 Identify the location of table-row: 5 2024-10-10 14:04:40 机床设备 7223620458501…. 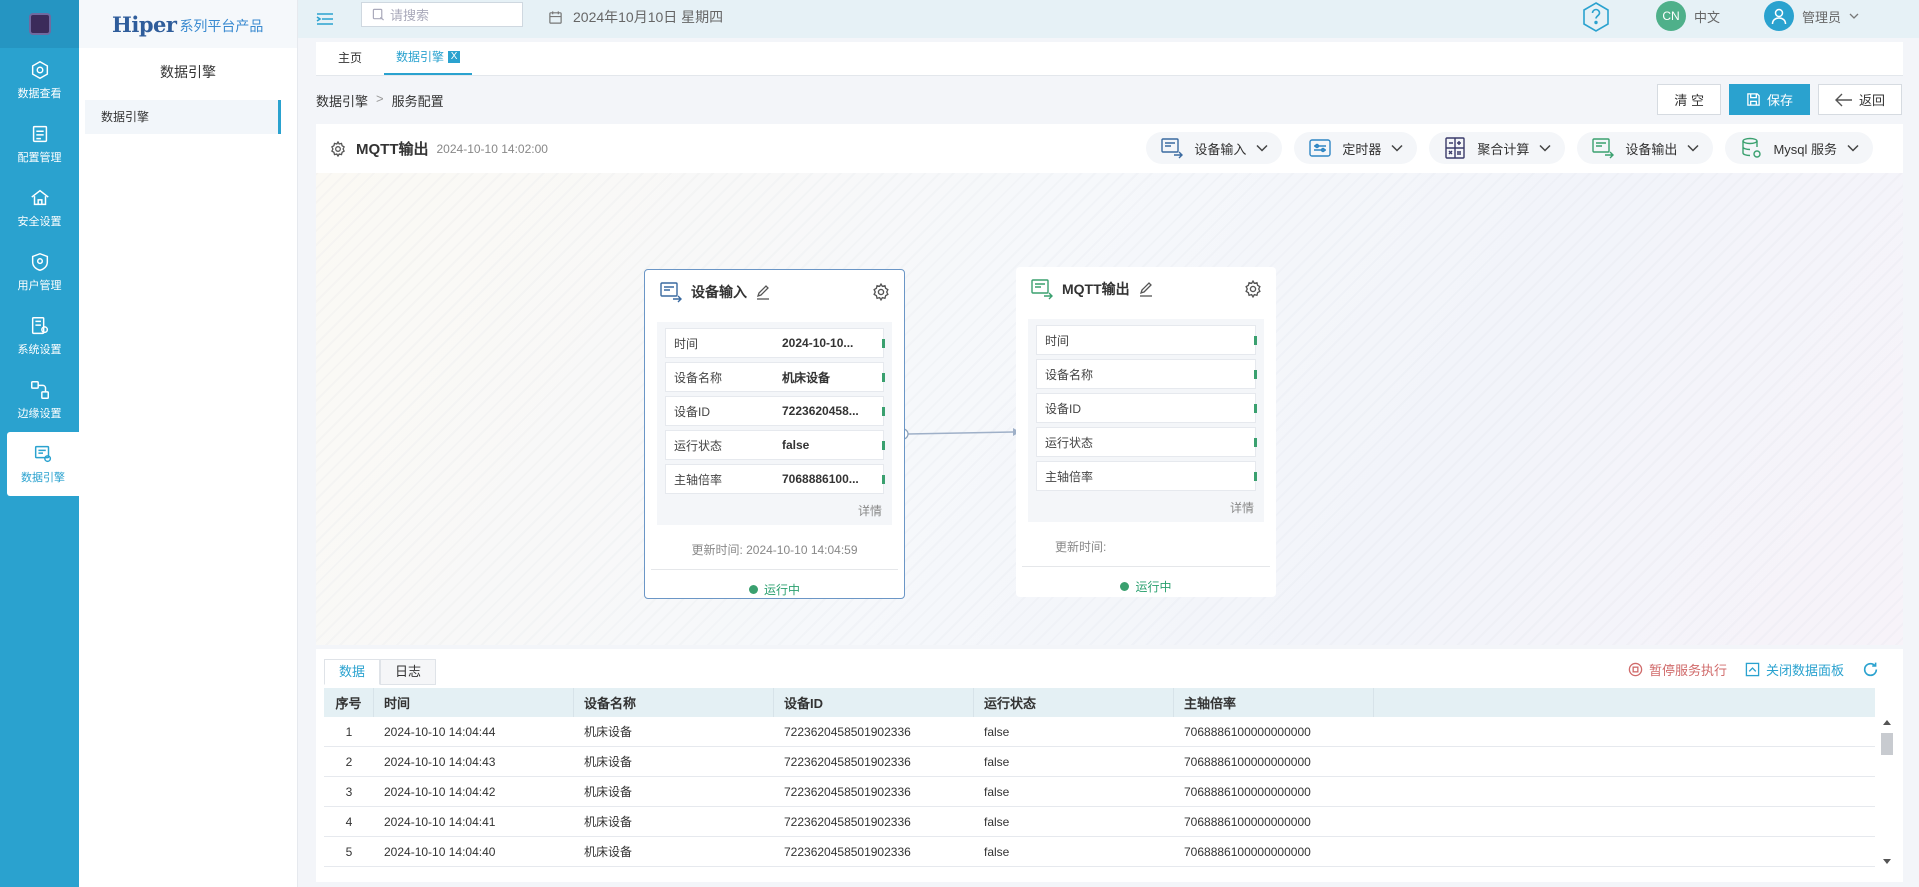
(1099, 852).